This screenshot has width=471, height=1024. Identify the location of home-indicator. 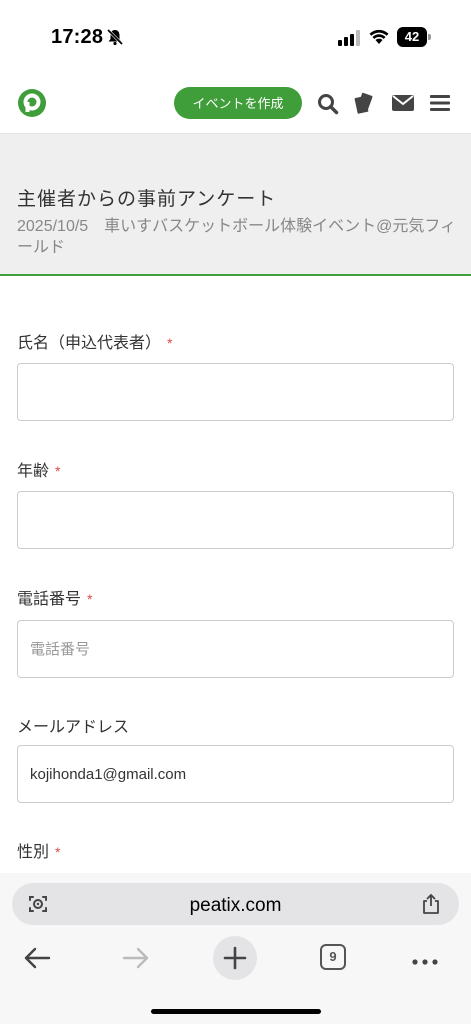
(236, 1011).